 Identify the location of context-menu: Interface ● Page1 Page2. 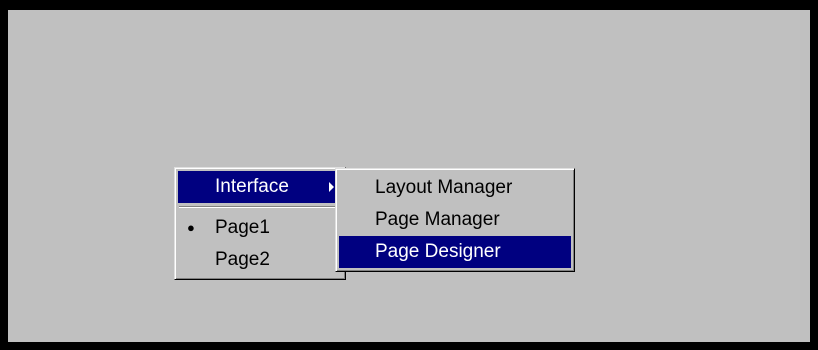
(260, 223).